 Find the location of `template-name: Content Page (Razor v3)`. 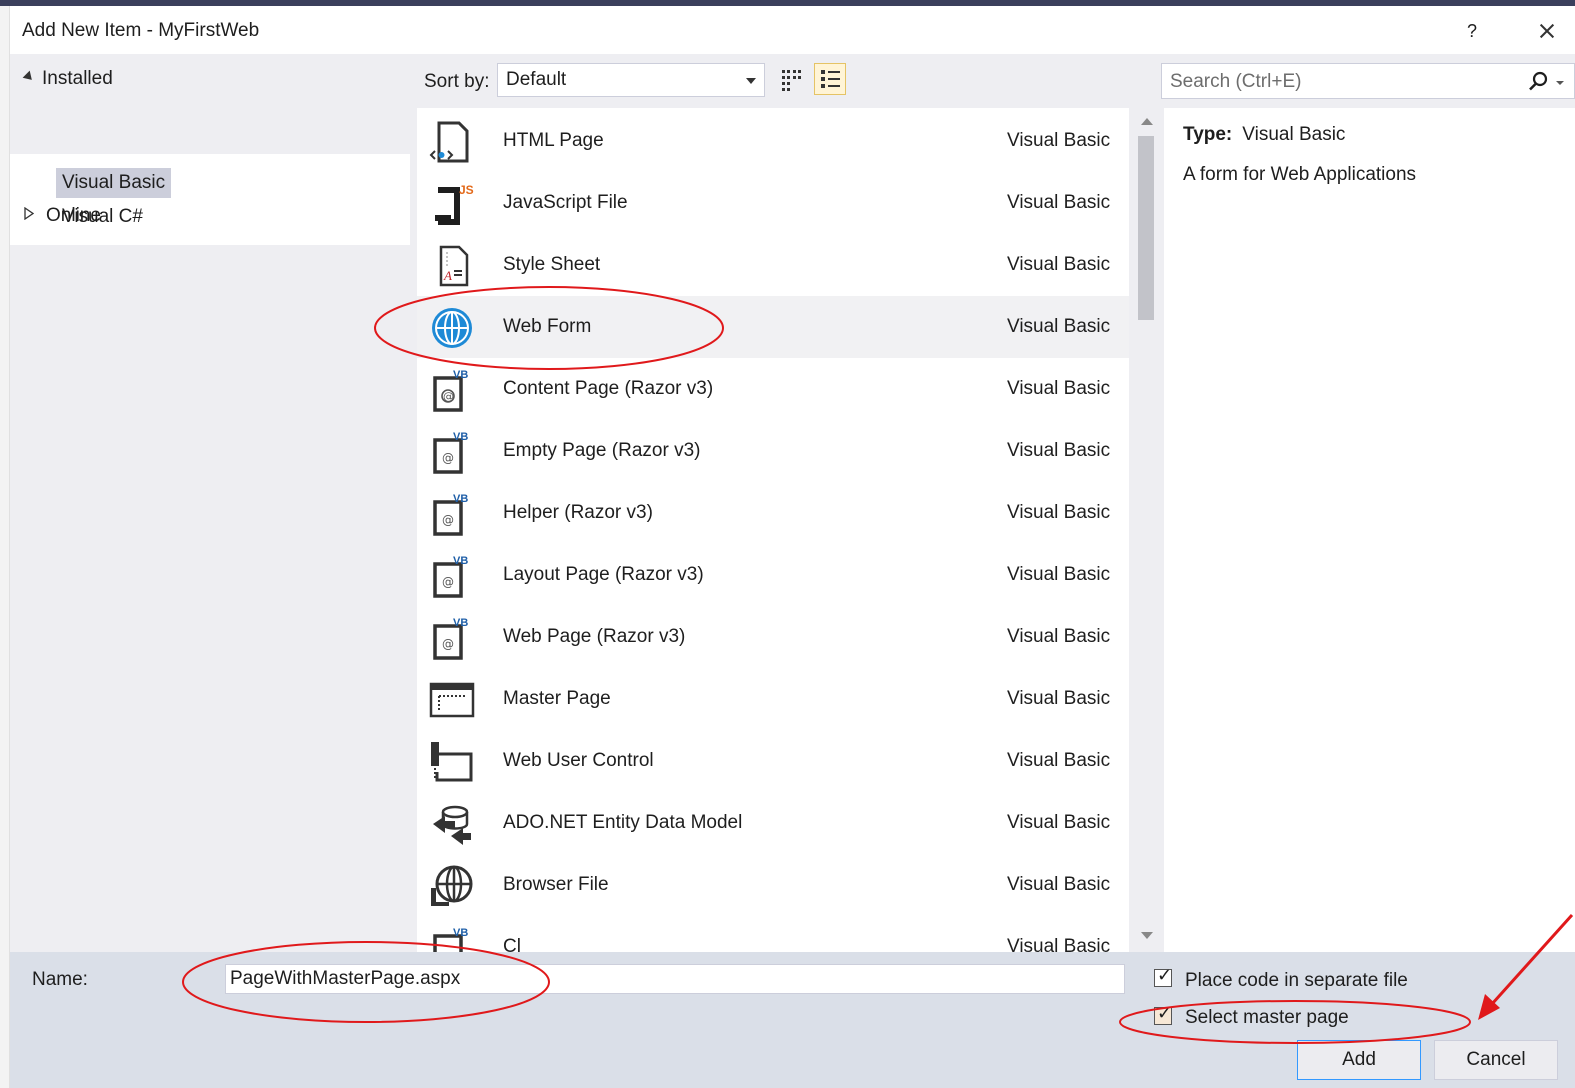

template-name: Content Page (Razor v3) is located at coordinates (608, 388).